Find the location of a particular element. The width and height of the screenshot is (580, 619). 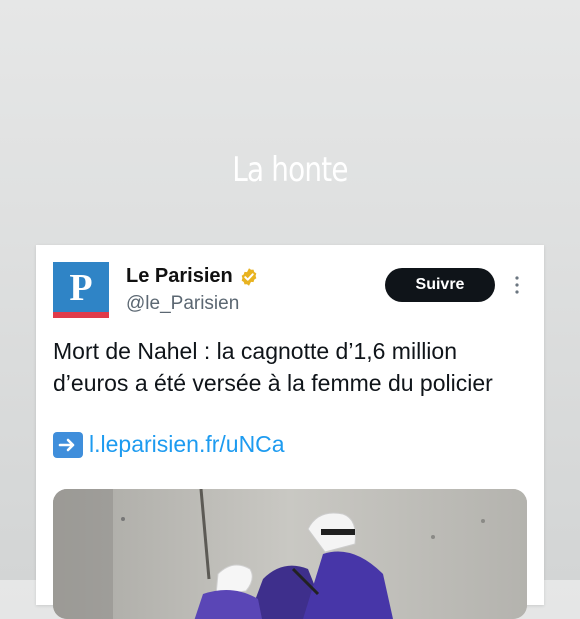

tweet-link-row: l.leparisien.fr/uNCa is located at coordinates (169, 444).